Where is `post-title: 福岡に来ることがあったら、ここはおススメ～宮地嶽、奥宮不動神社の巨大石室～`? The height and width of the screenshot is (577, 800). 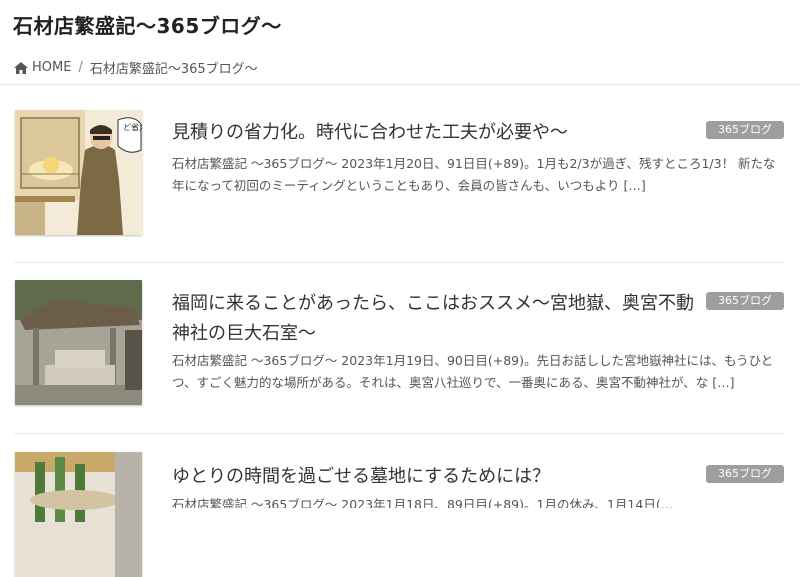
post-title: 福岡に来ることがあったら、ここはおススメ～宮地嶽、奥宮不動神社の巨大石室～ is located at coordinates (437, 319).